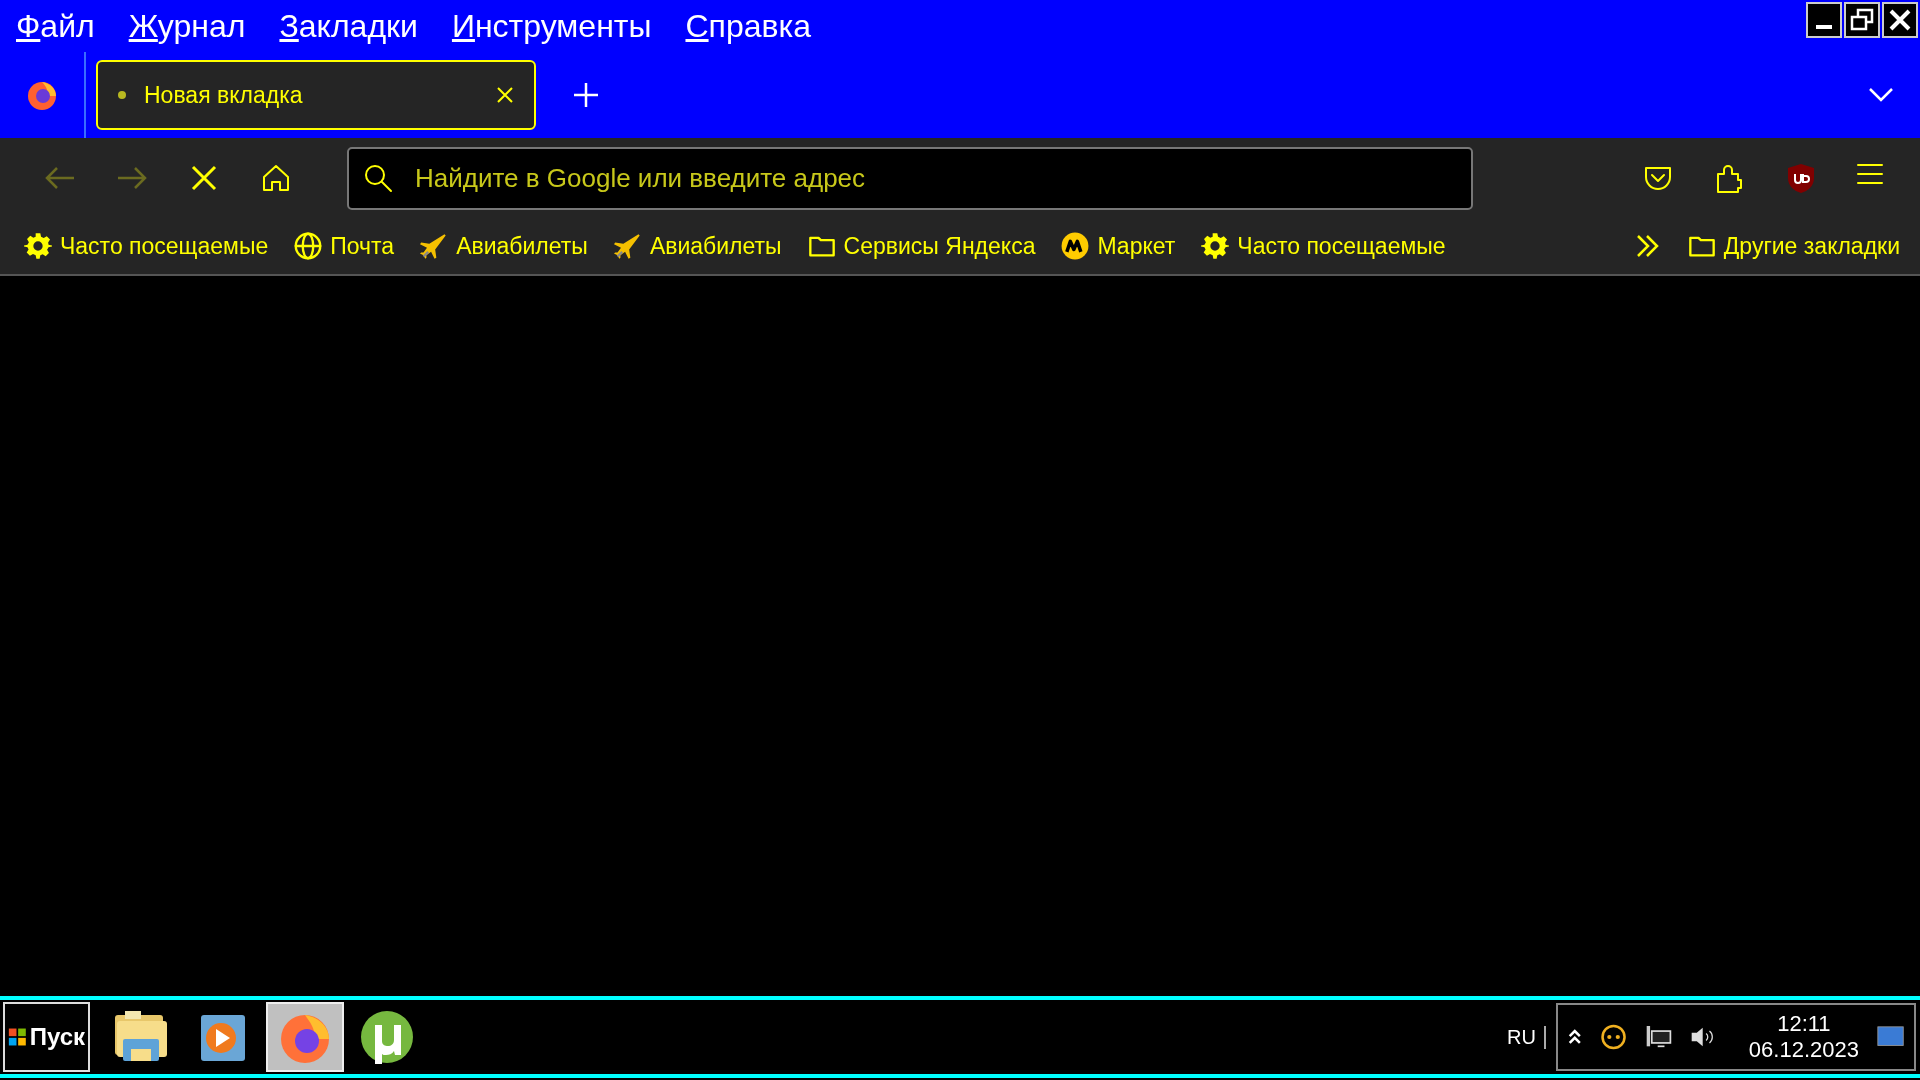 This screenshot has width=1920, height=1080. I want to click on bookmark-item: Другие закладки, so click(1793, 246).